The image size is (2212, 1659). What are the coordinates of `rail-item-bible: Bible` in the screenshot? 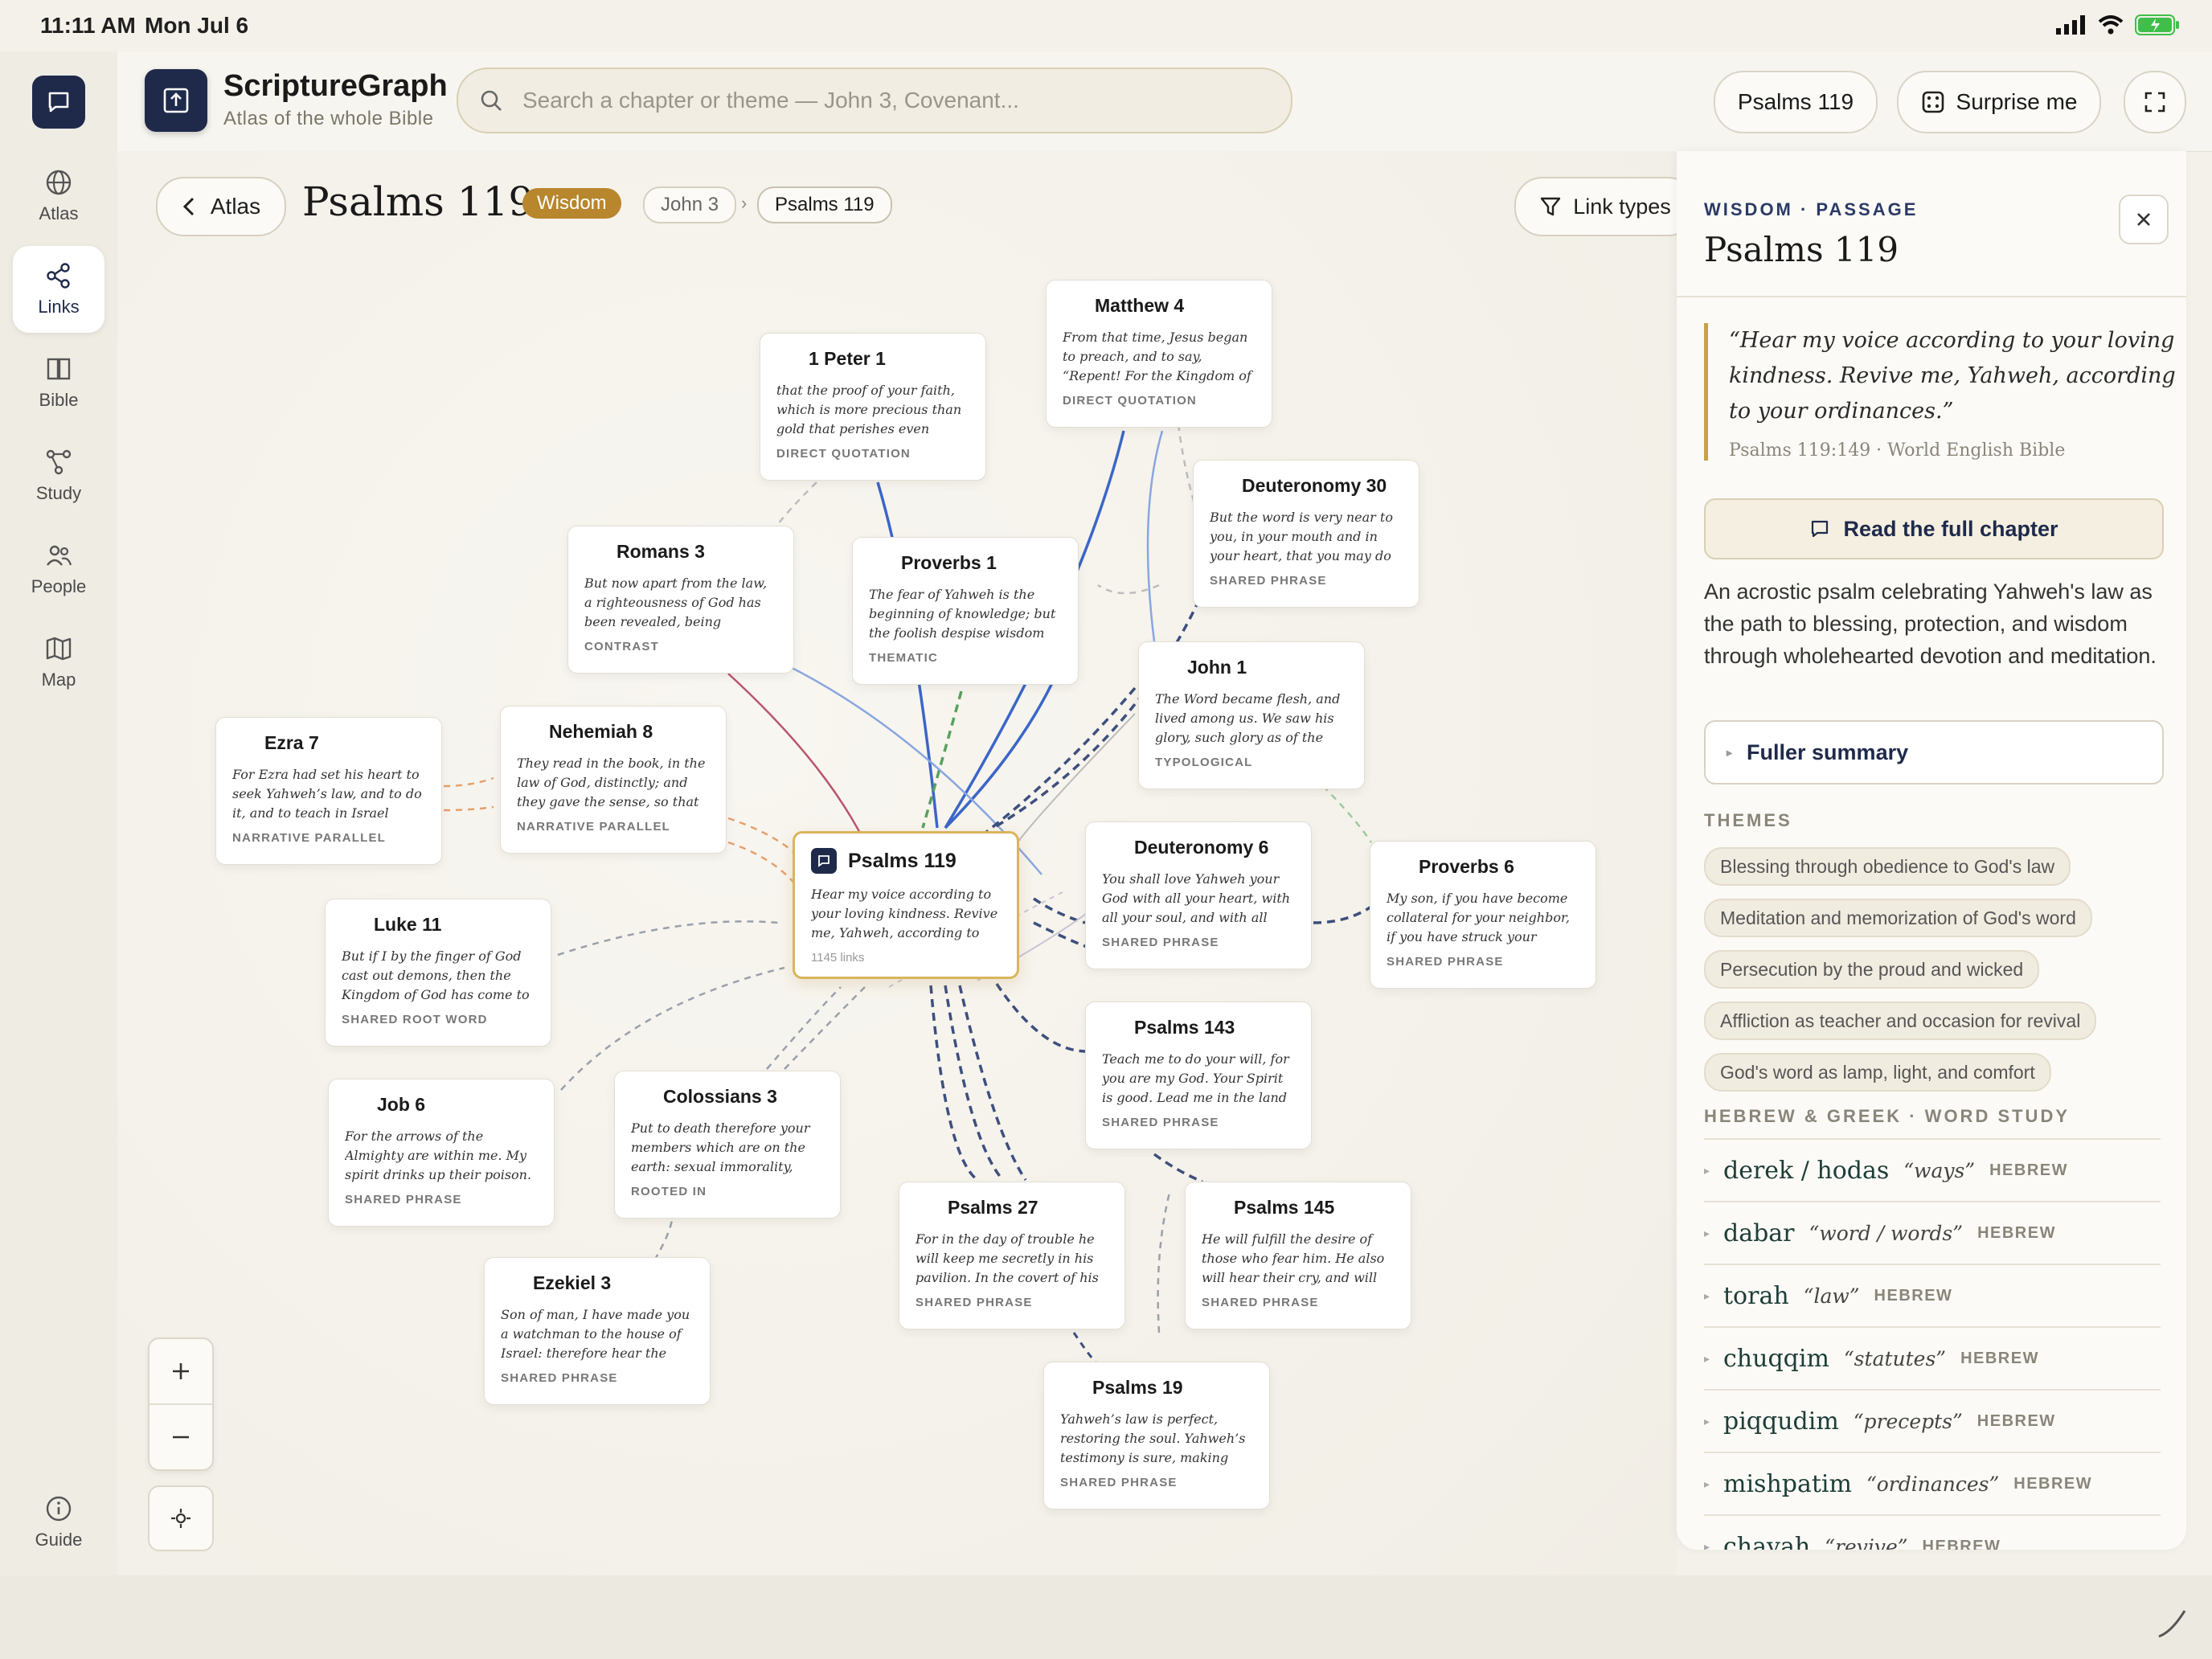 It's located at (58, 382).